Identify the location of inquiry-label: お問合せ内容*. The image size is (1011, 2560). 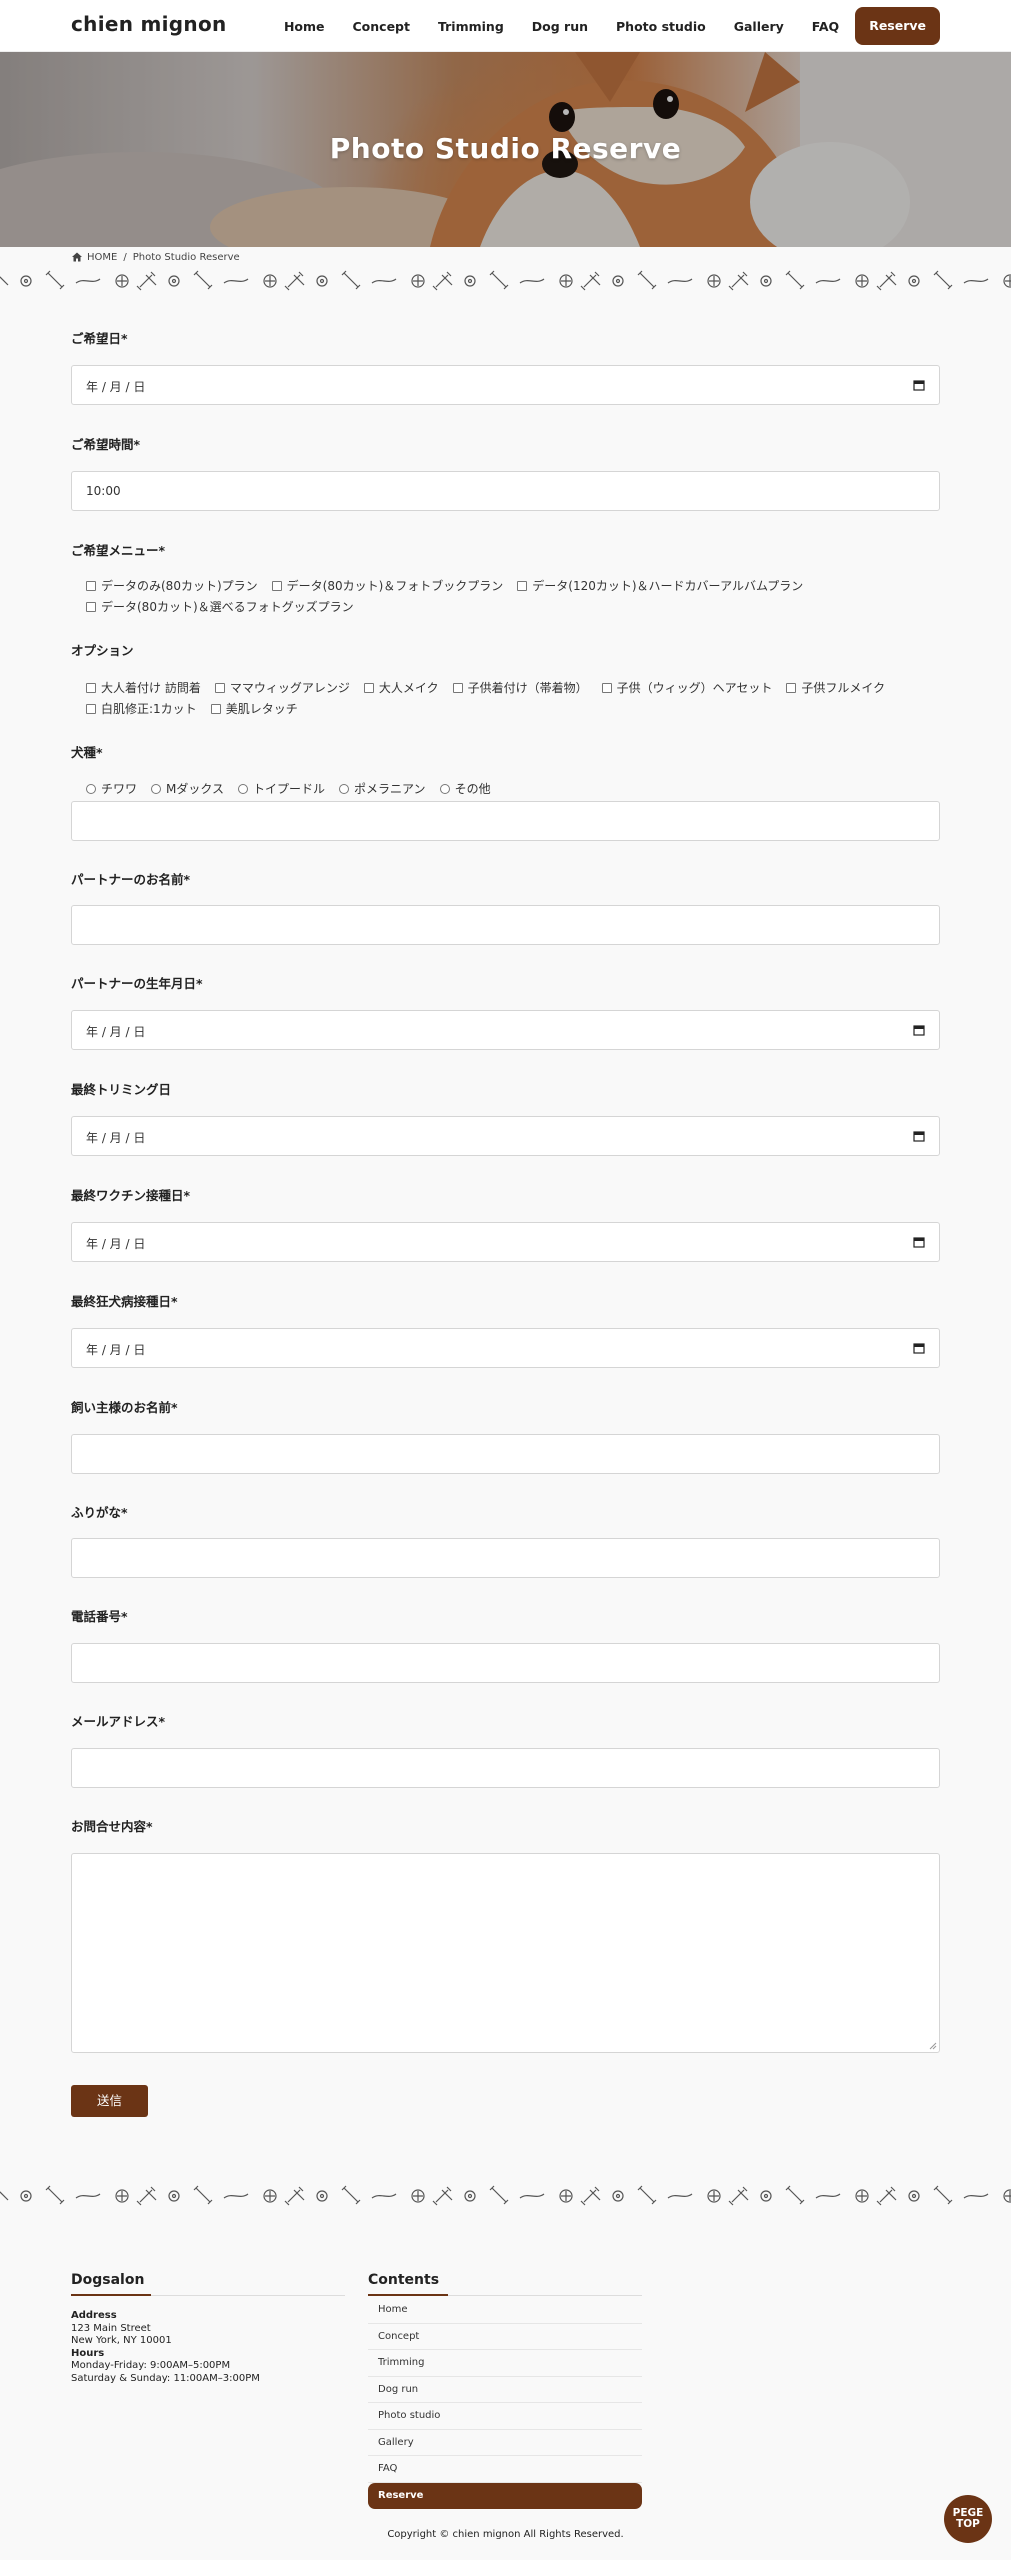
(112, 1826).